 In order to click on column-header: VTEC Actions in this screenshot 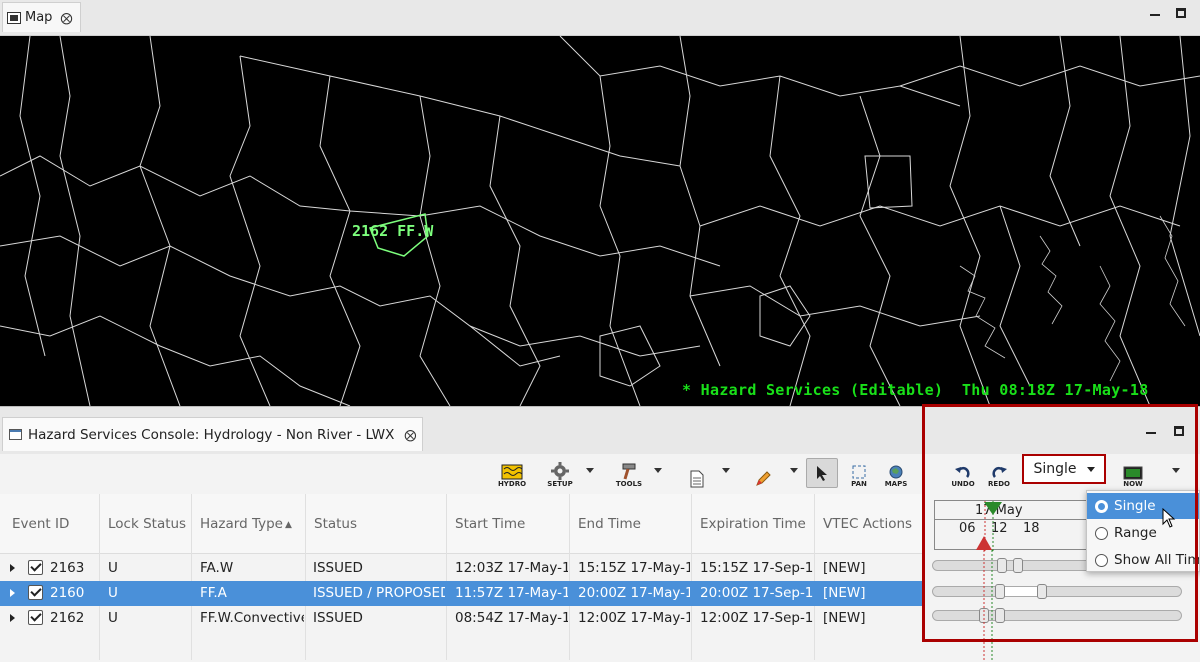, I will do `click(867, 524)`.